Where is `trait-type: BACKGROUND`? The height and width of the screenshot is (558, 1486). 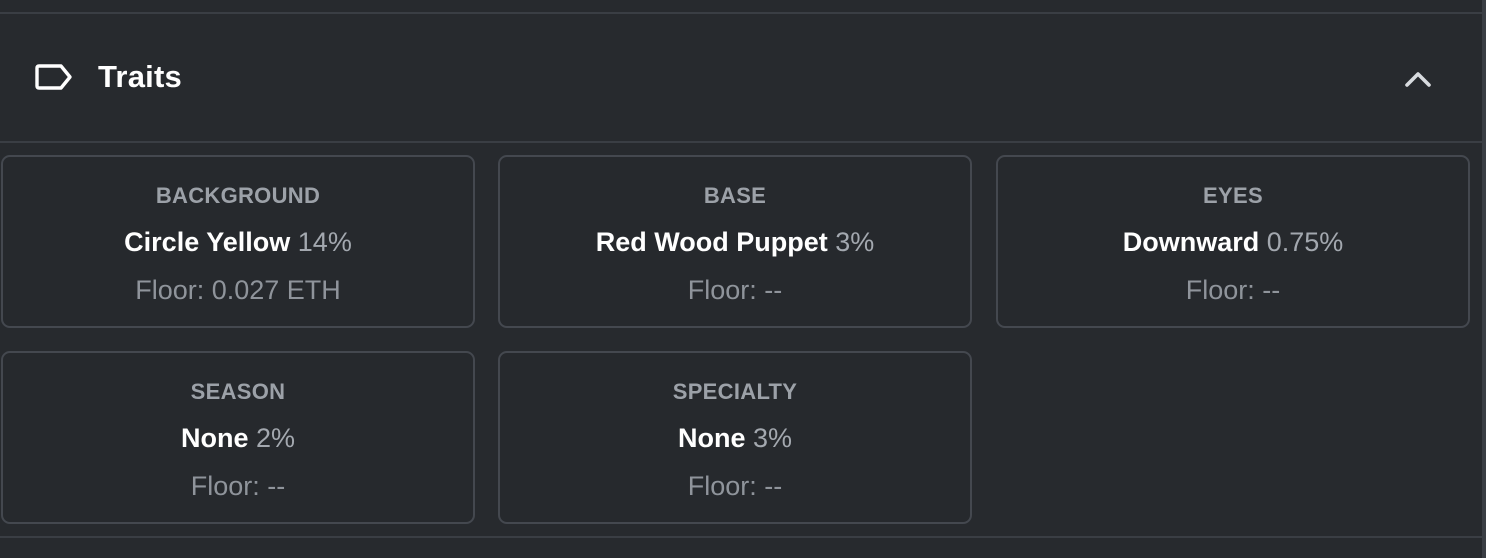 trait-type: BACKGROUND is located at coordinates (238, 195).